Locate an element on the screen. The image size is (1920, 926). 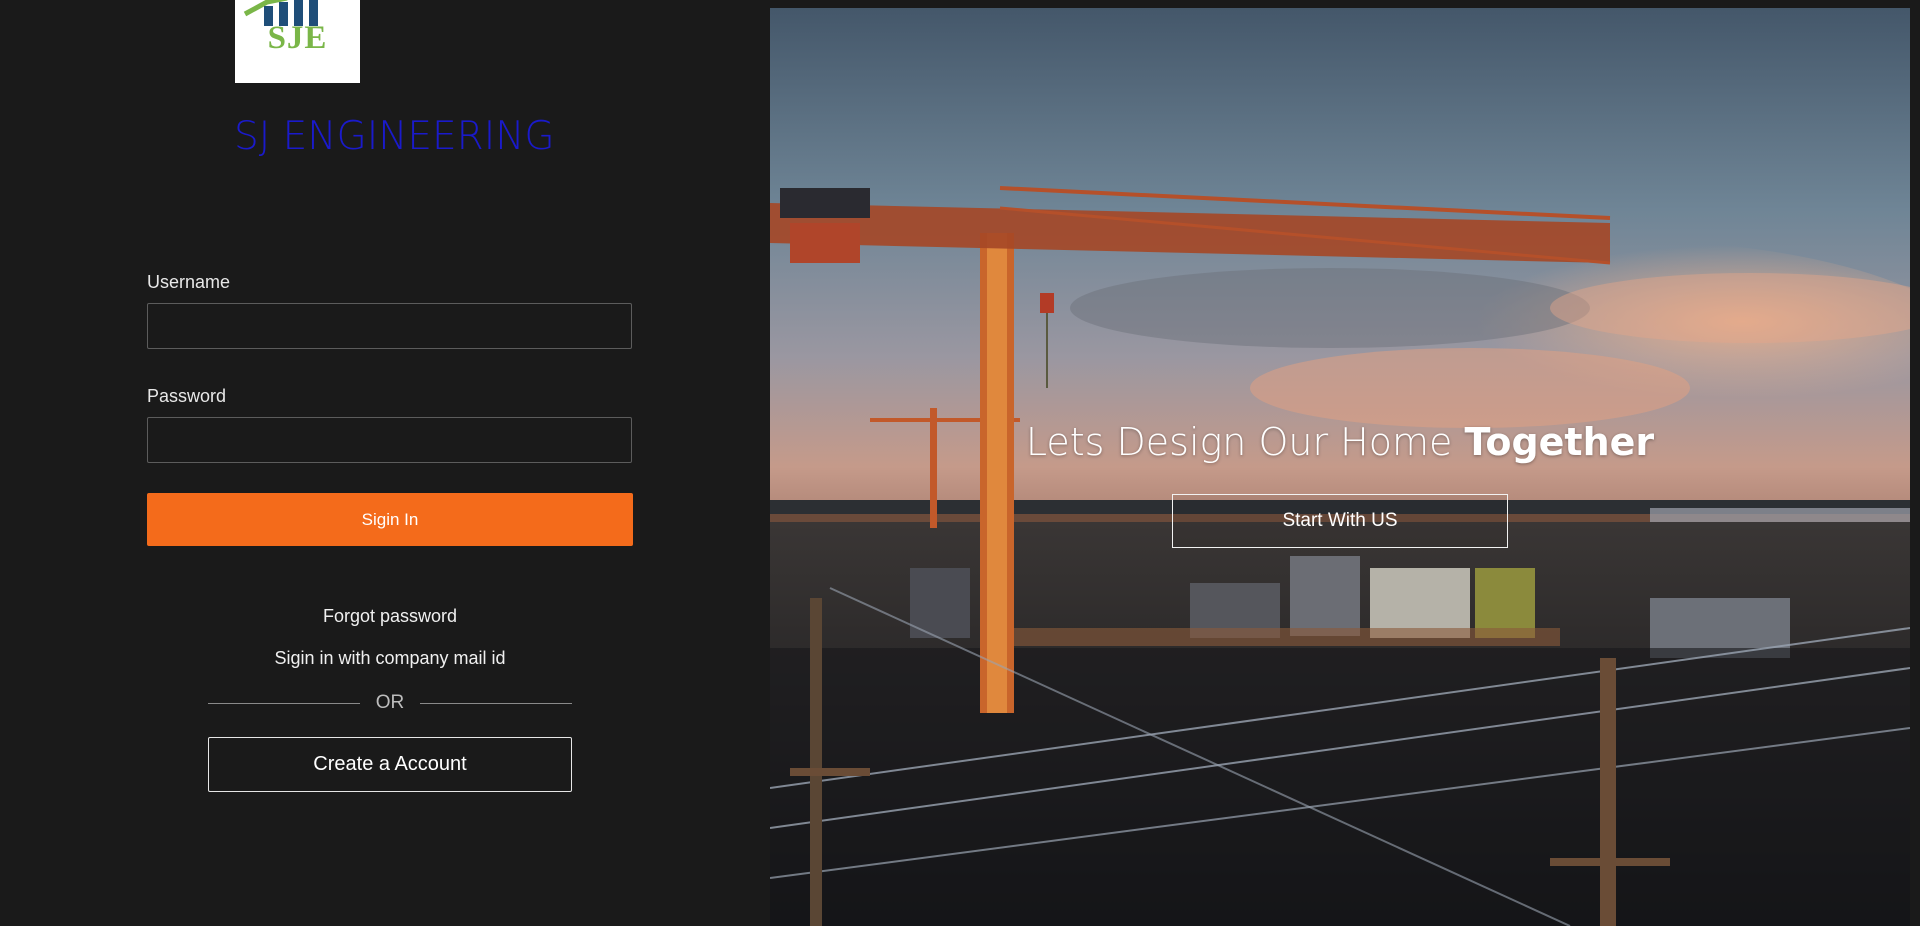
company-logo: SJE is located at coordinates (297, 41).